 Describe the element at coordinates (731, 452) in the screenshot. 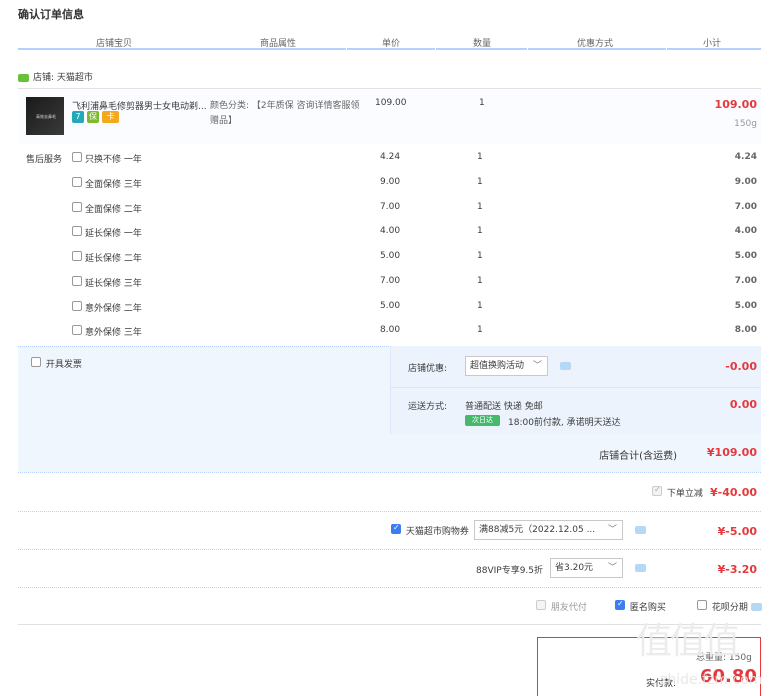

I see `shop-total-amount: ¥109.00` at that location.